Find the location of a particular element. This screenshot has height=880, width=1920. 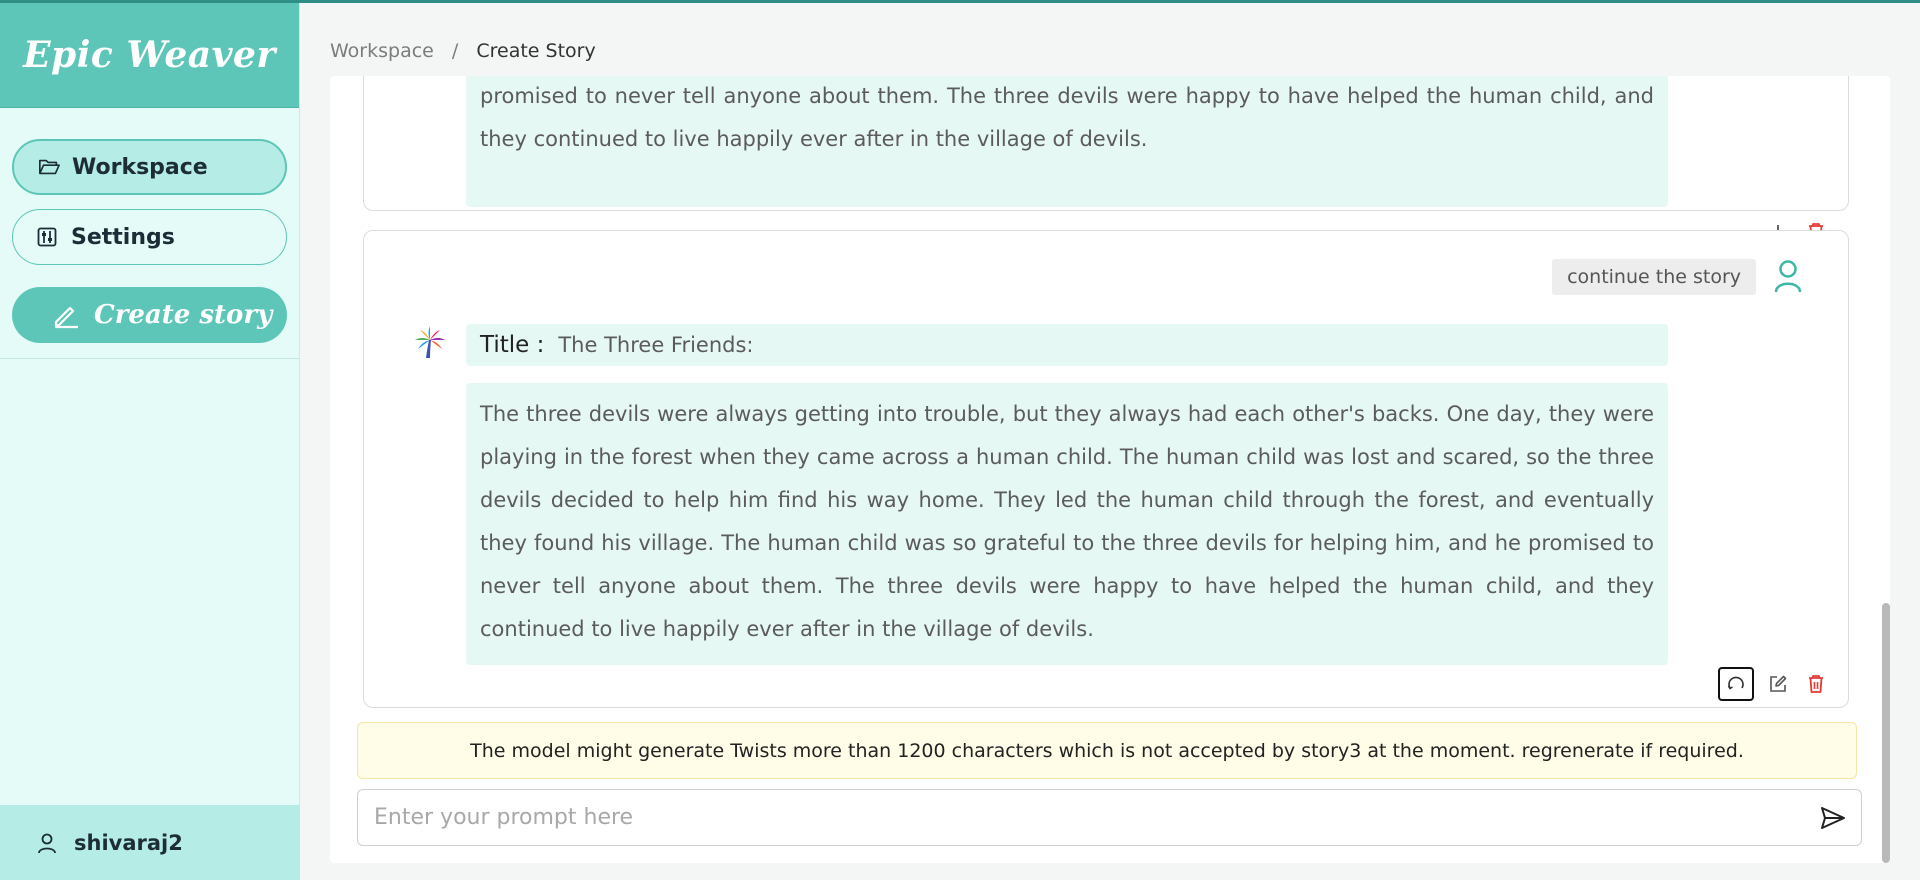

sidebar-item-label: Workspace is located at coordinates (140, 167).